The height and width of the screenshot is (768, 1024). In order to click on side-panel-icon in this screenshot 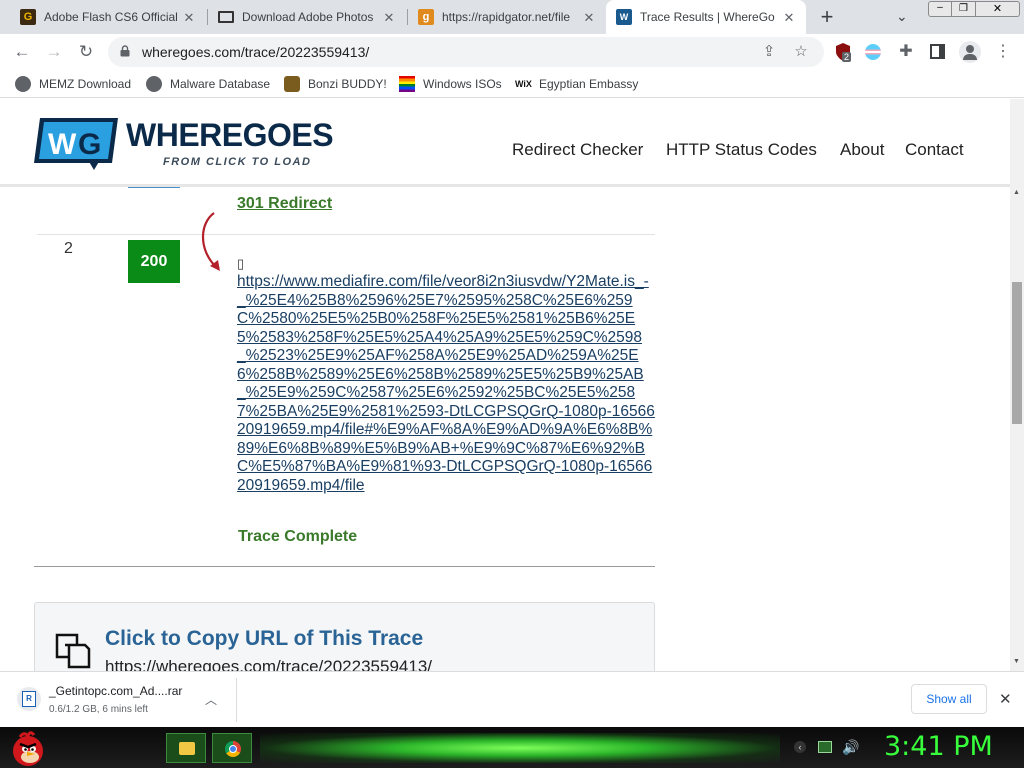, I will do `click(937, 51)`.